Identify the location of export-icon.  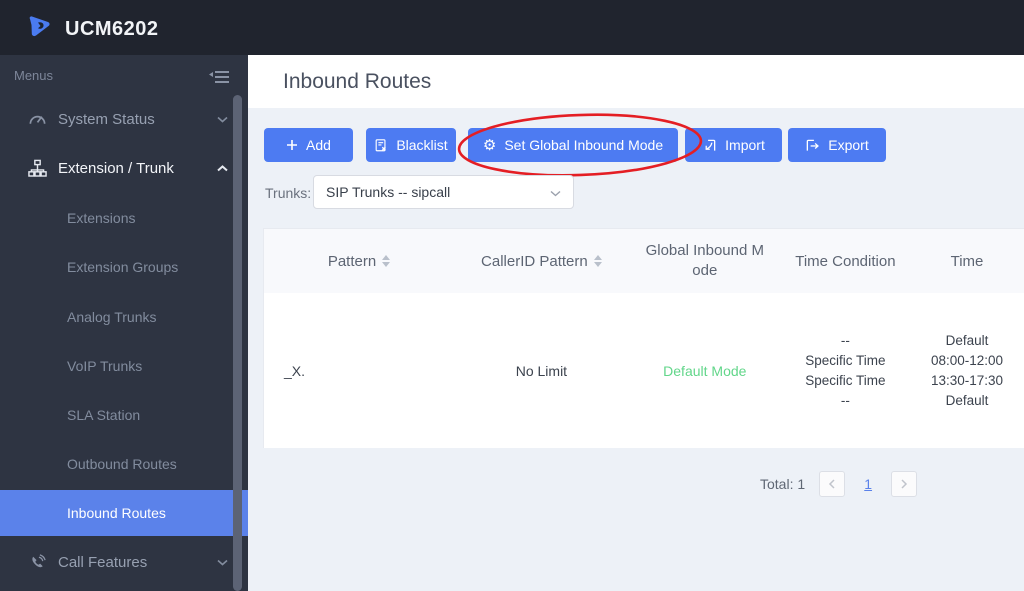
(813, 145).